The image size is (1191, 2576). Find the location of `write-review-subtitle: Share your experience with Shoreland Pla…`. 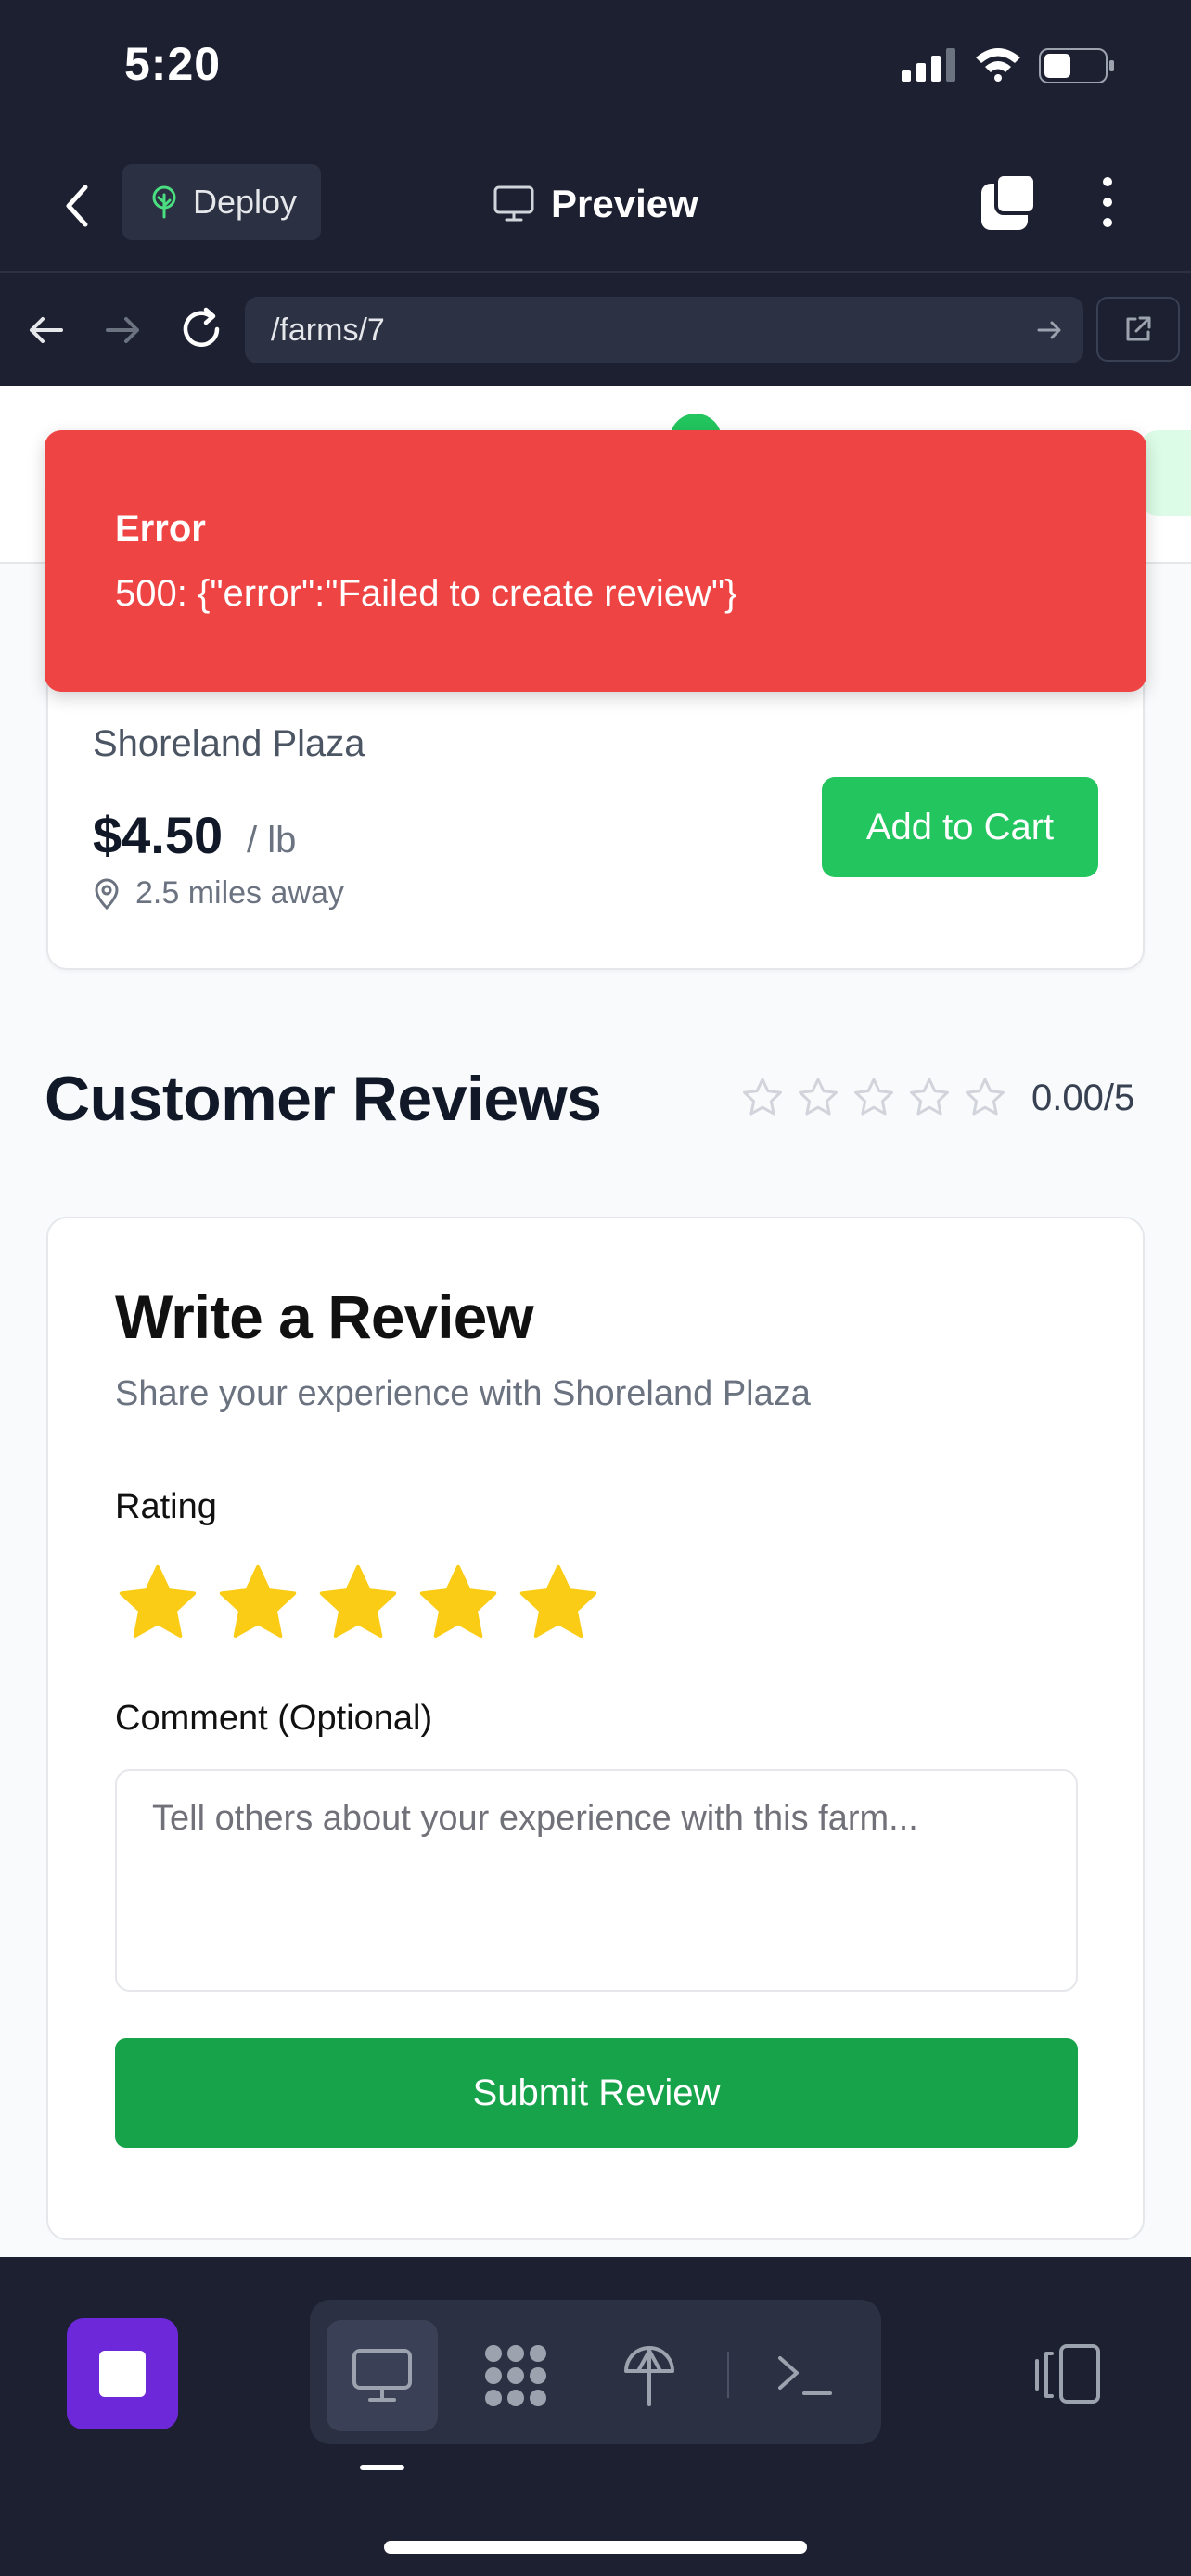

write-review-subtitle: Share your experience with Shoreland Pla… is located at coordinates (463, 1393).